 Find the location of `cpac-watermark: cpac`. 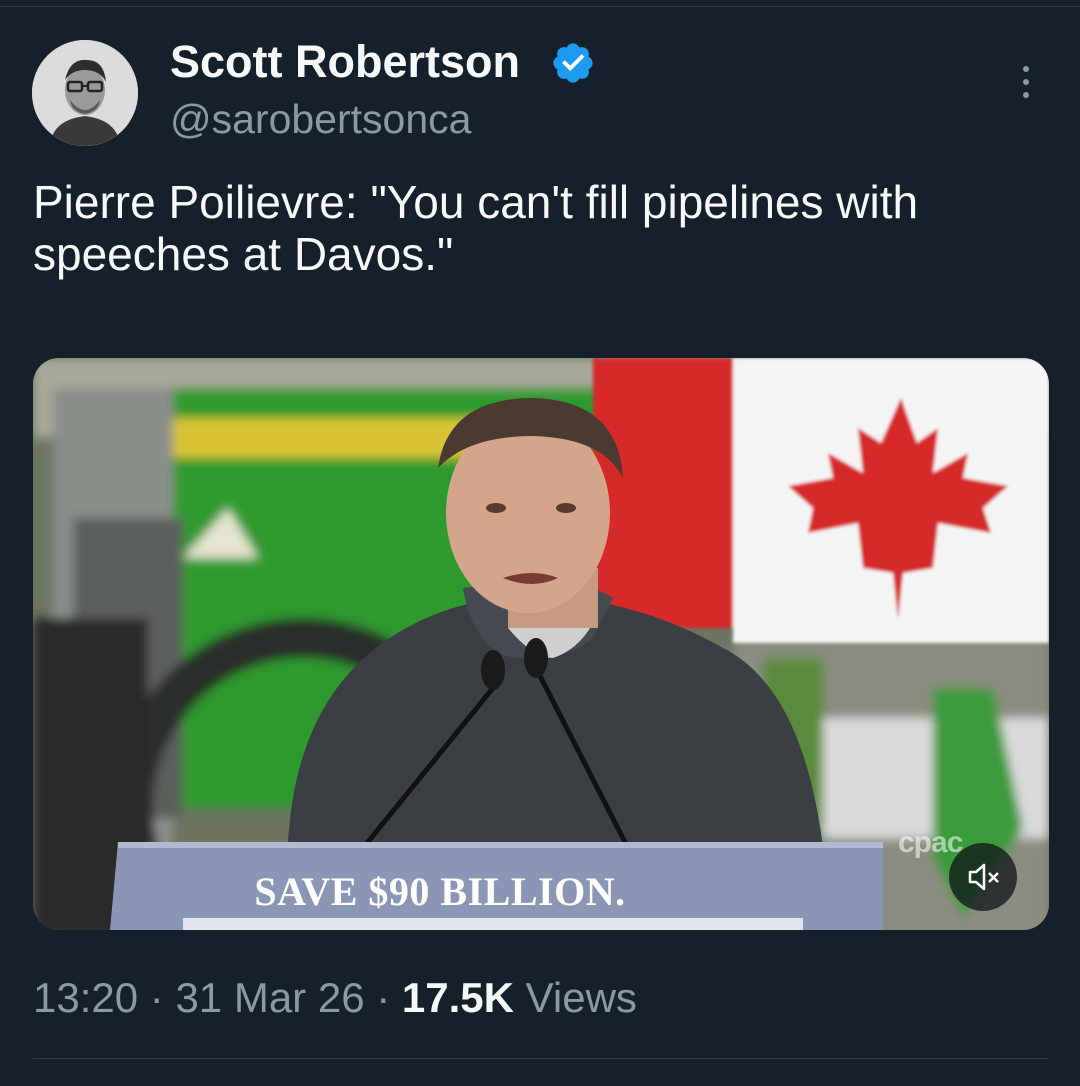

cpac-watermark: cpac is located at coordinates (930, 842).